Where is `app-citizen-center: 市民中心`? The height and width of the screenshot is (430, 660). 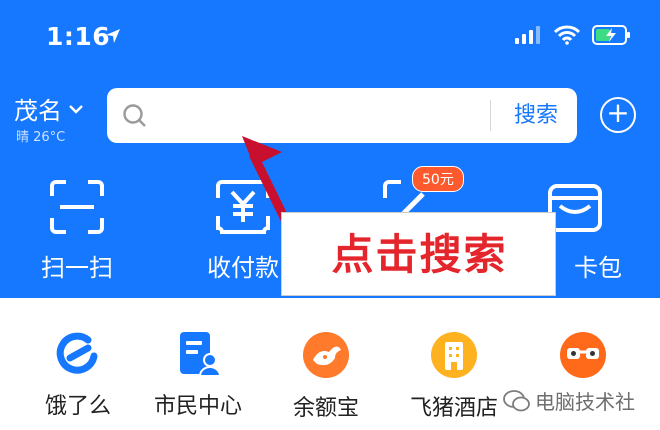 app-citizen-center: 市民中心 is located at coordinates (198, 375).